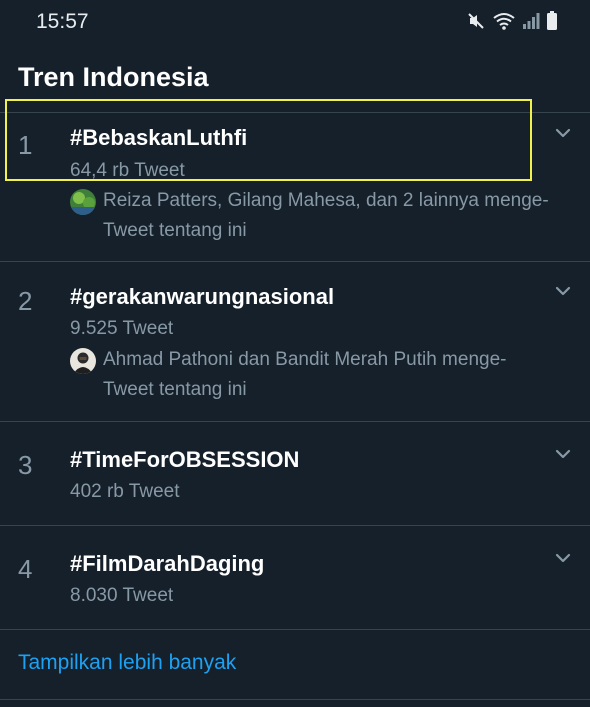 This screenshot has width=590, height=707. Describe the element at coordinates (127, 170) in the screenshot. I see `trend-count: 64,4 rb Tweet` at that location.